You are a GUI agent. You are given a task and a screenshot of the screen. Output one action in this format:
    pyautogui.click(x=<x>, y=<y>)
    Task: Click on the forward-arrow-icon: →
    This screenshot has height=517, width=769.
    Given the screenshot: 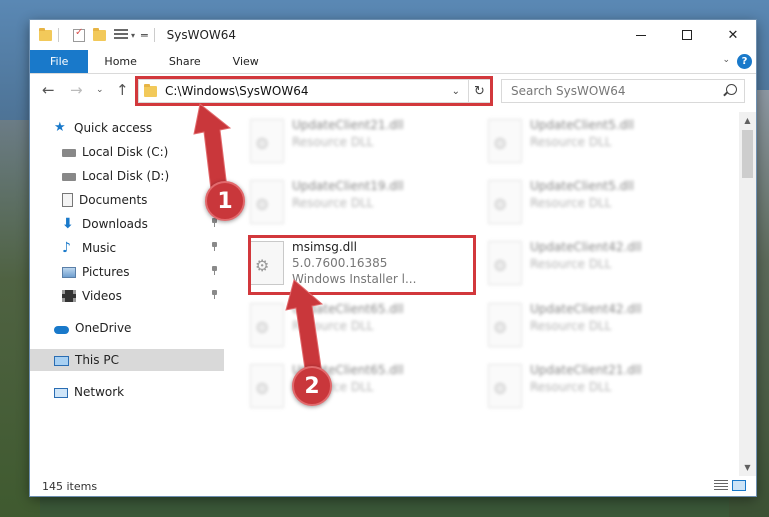 What is the action you would take?
    pyautogui.click(x=76, y=90)
    